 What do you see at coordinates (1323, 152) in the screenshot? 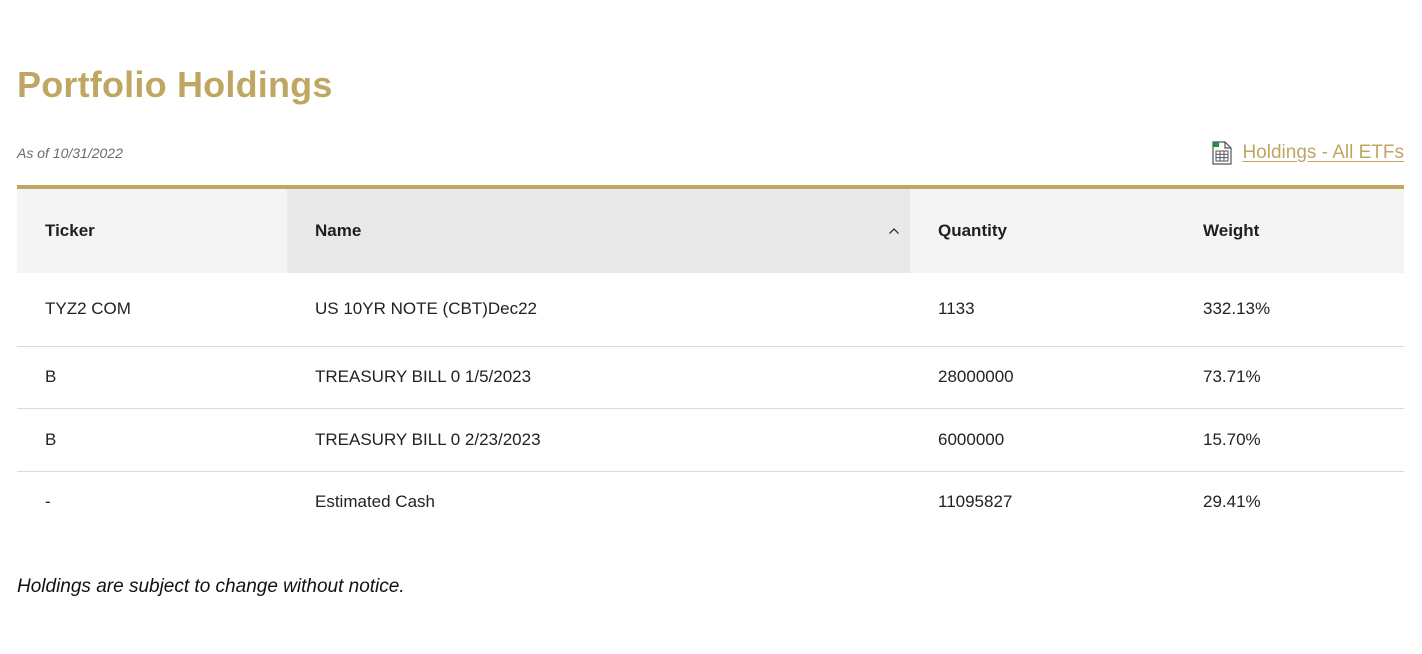
I see `download-link-label: Holdings - All ETFs` at bounding box center [1323, 152].